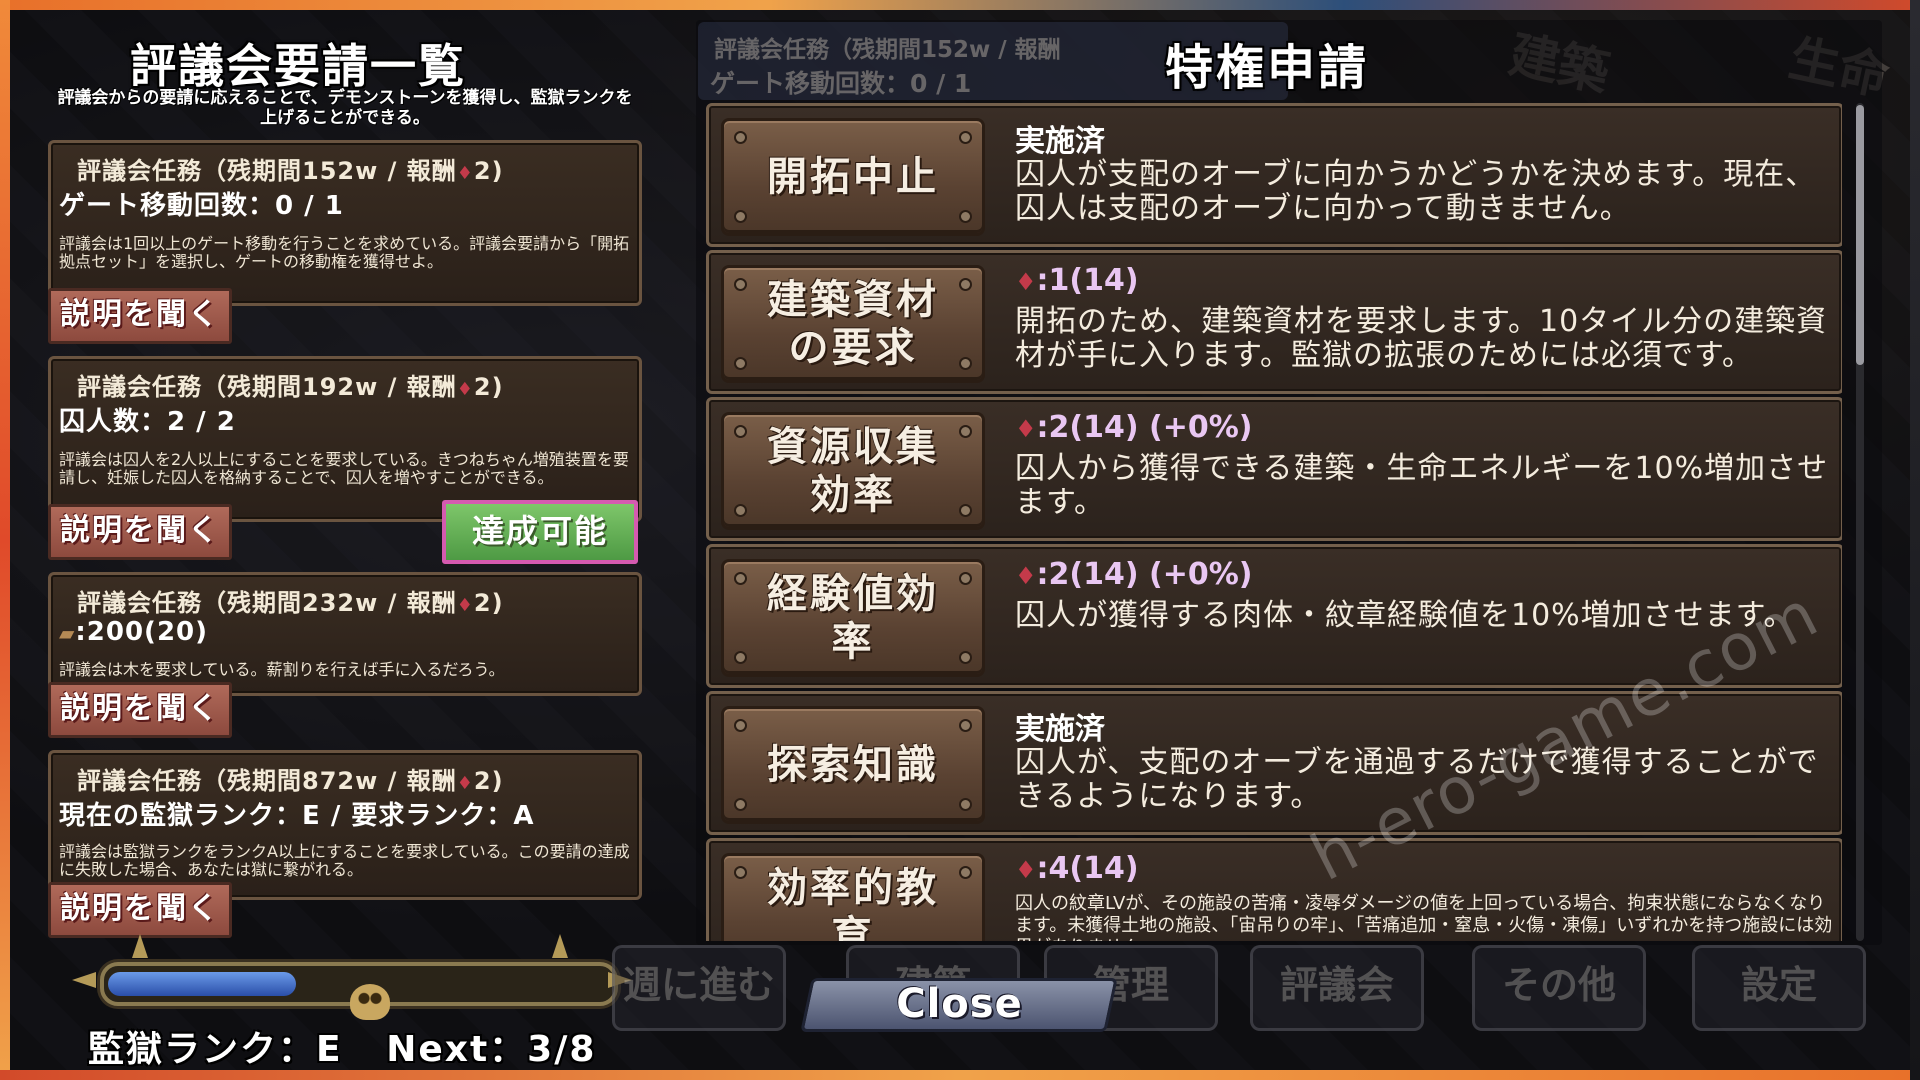 Image resolution: width=1920 pixels, height=1080 pixels. Describe the element at coordinates (540, 532) in the screenshot. I see `achievable-button: 達成可能` at that location.